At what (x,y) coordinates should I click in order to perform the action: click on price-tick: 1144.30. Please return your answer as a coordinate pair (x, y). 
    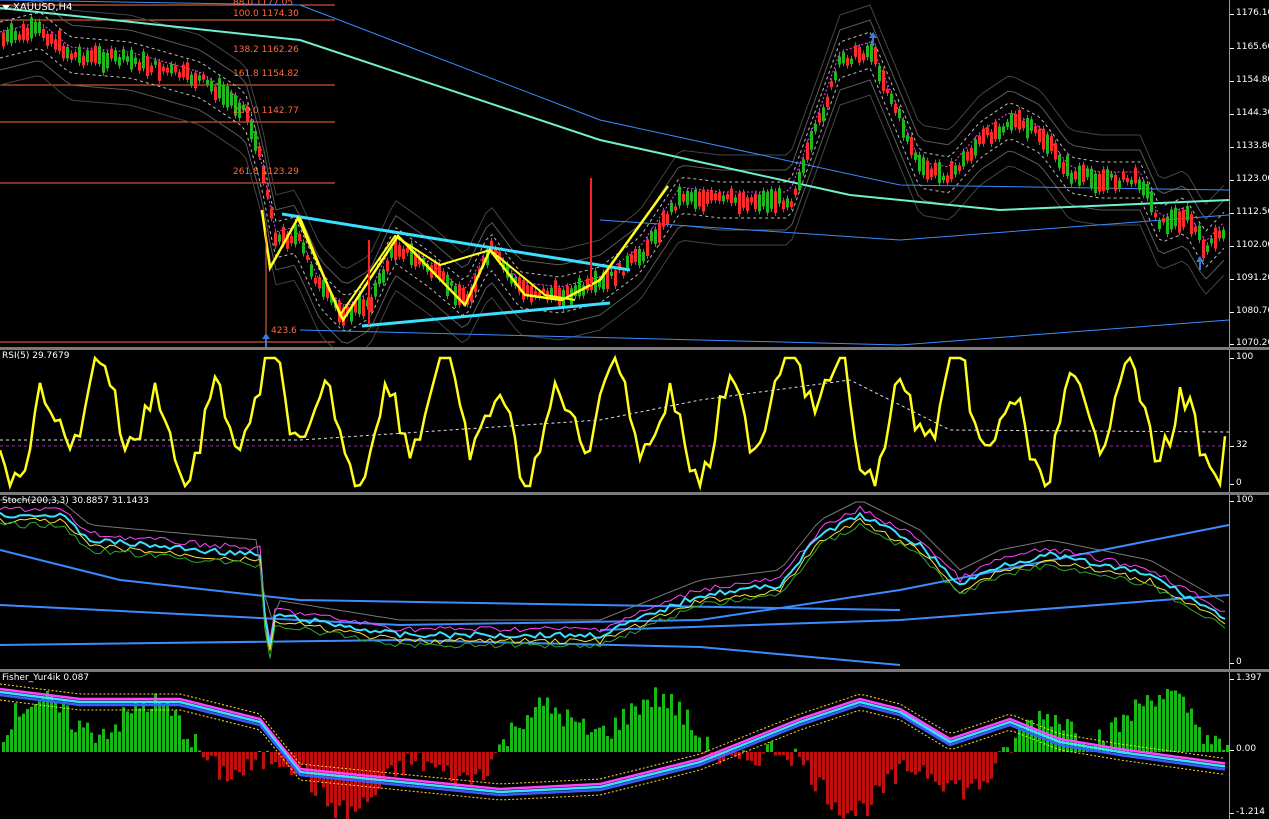
    Looking at the image, I should click on (1249, 113).